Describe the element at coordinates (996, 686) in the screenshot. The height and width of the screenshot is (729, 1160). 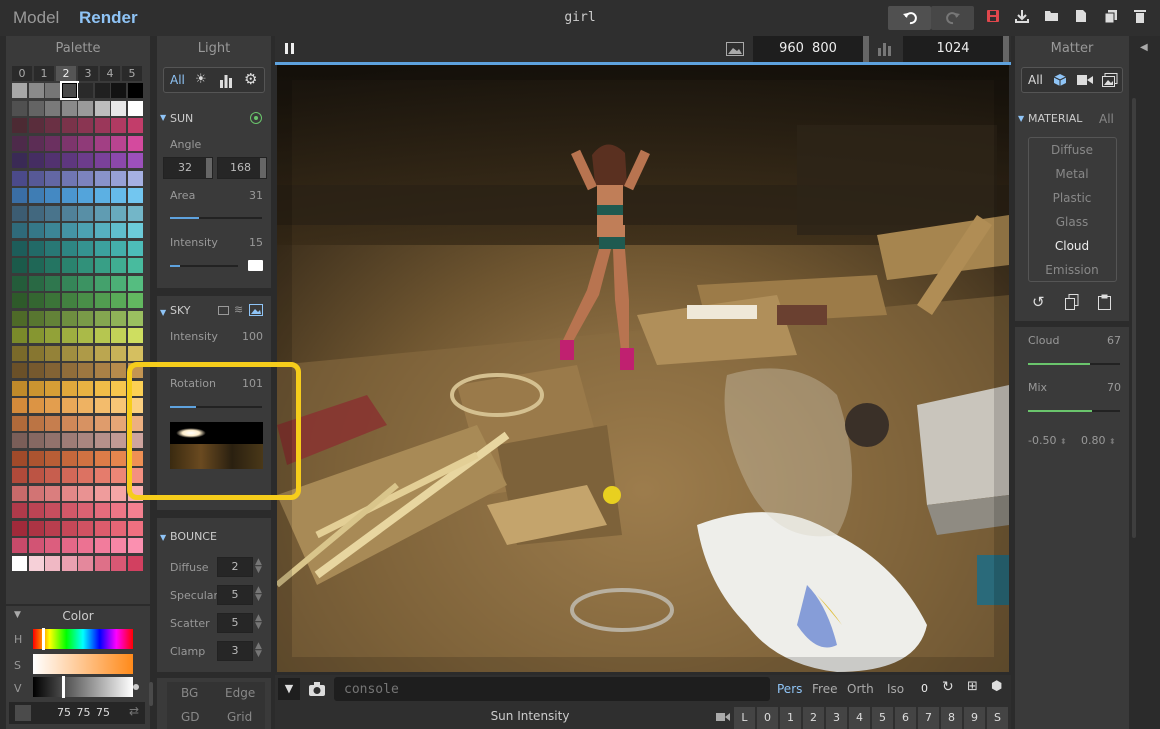
I see `cube-icon: ⬢` at that location.